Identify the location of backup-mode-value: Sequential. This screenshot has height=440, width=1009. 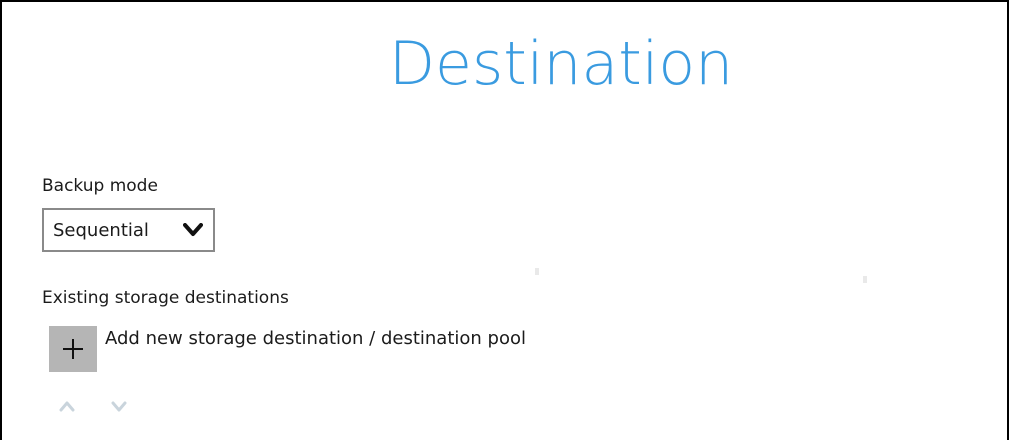
(101, 230).